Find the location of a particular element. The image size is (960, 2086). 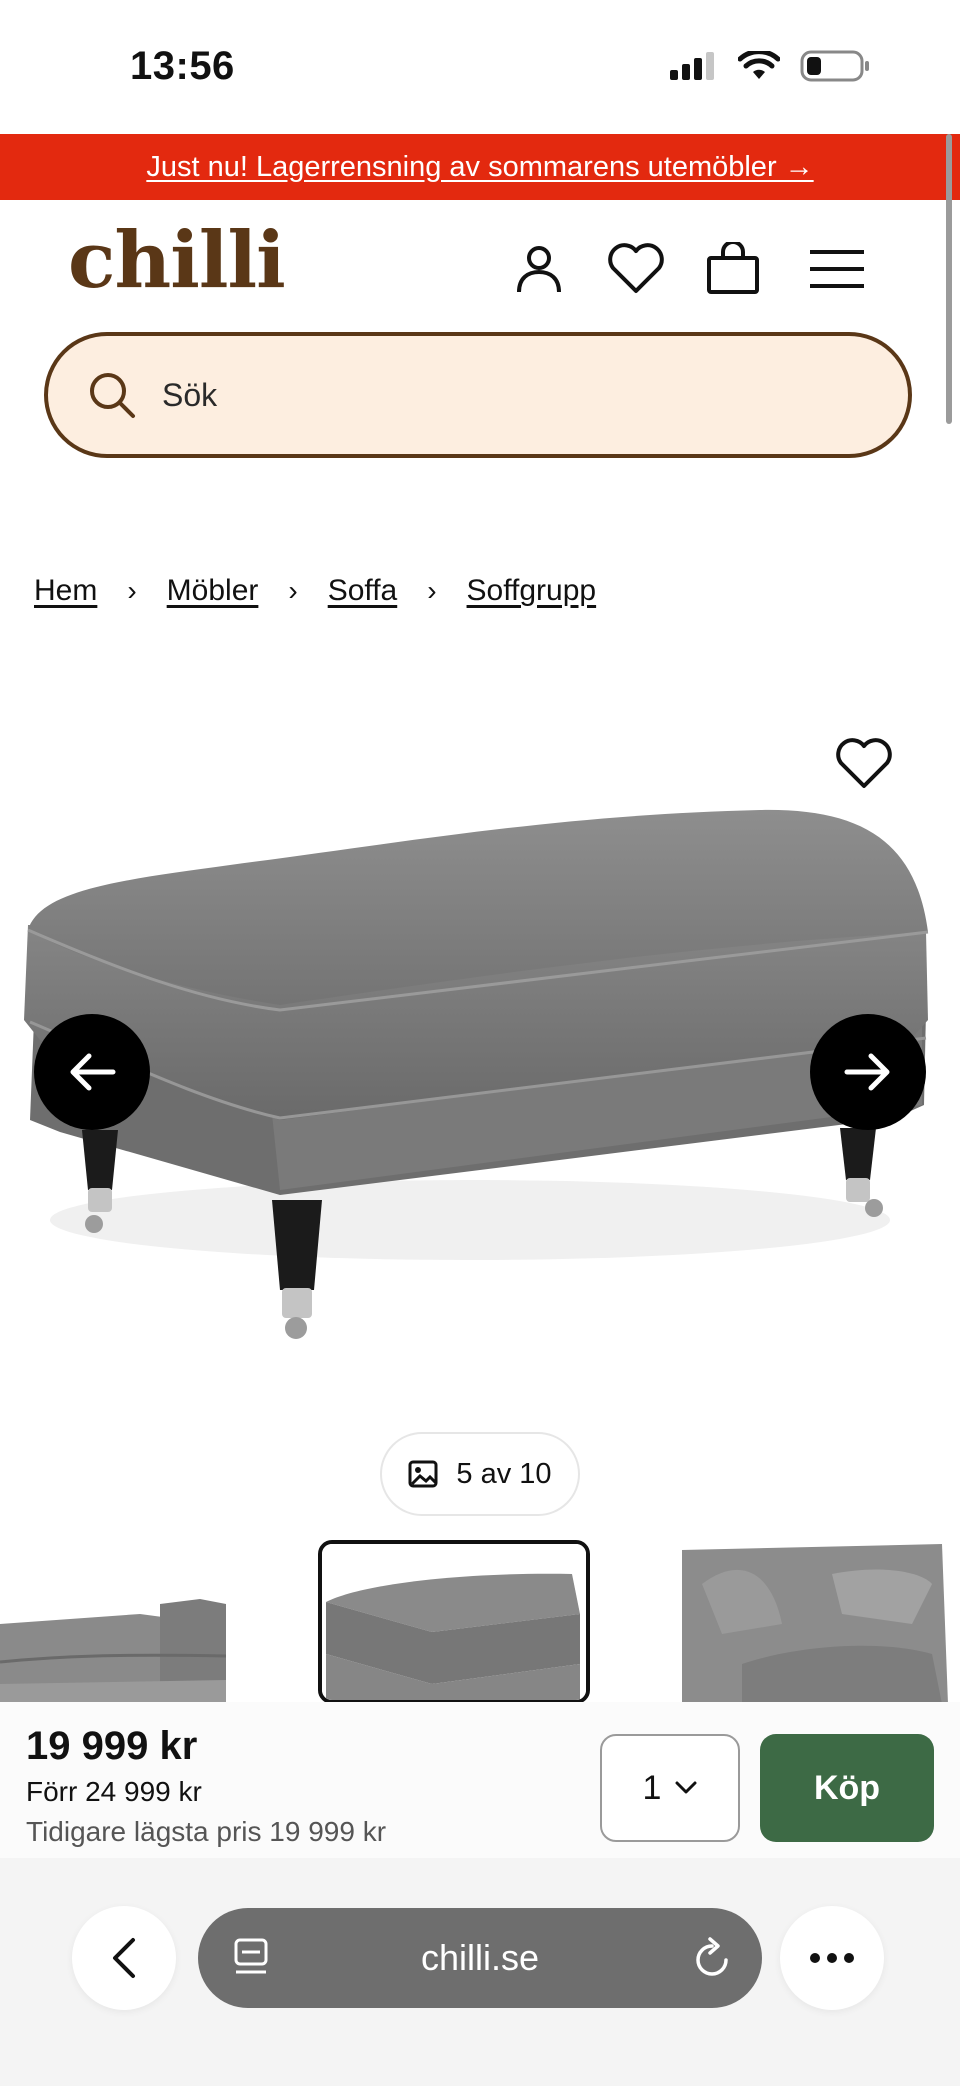

breadcrumb-item-mobler: Möbler is located at coordinates (213, 591).